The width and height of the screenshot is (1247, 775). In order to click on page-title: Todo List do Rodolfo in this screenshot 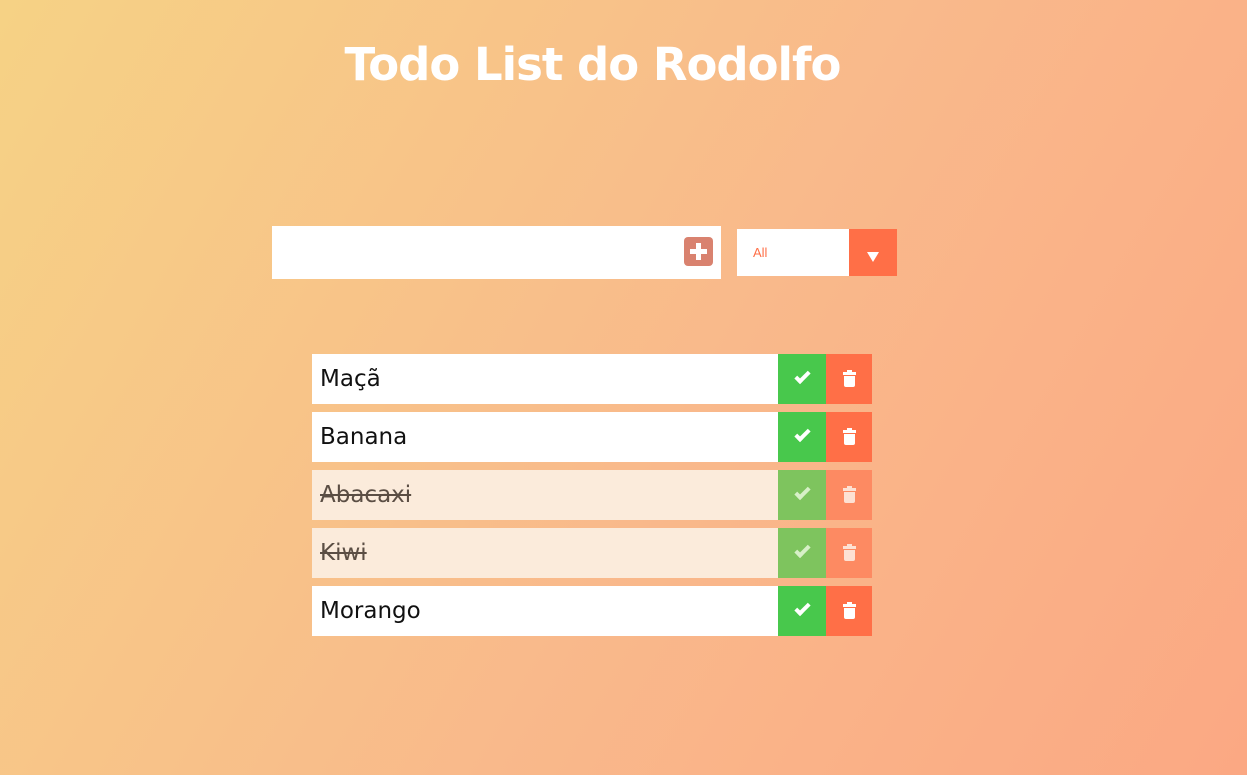, I will do `click(593, 64)`.